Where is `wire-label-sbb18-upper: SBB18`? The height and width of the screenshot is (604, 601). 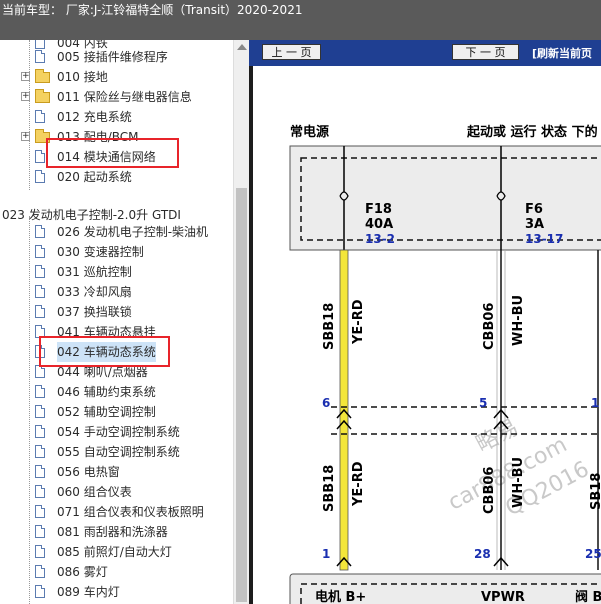
wire-label-sbb18-upper: SBB18 is located at coordinates (329, 326).